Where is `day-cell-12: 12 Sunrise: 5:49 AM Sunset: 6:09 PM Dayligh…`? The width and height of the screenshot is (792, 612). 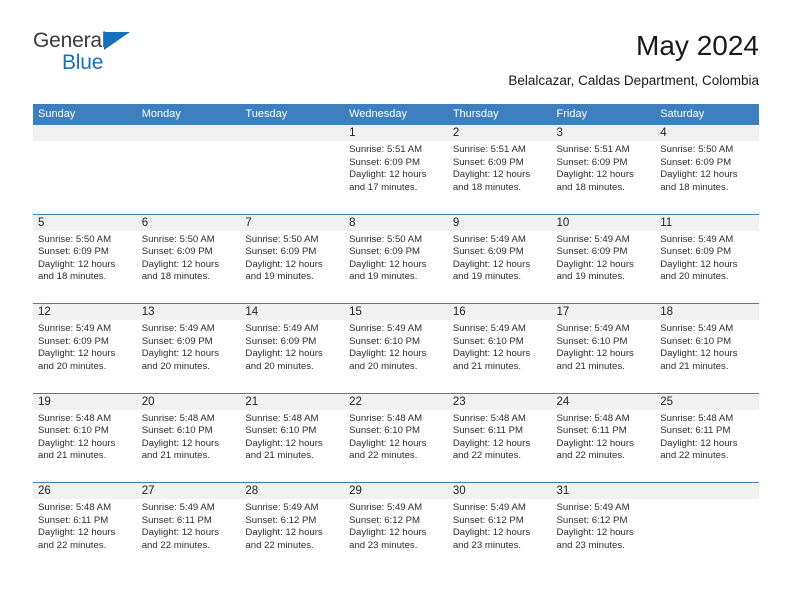 day-cell-12: 12 Sunrise: 5:49 AM Sunset: 6:09 PM Dayligh… is located at coordinates (85, 348).